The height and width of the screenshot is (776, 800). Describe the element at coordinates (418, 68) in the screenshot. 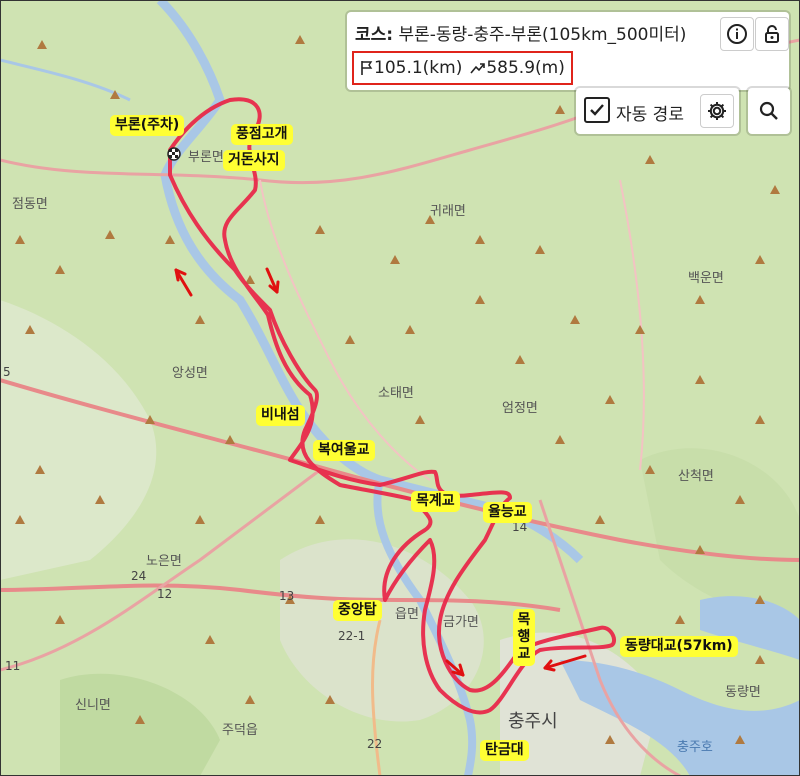

I see `distance-value: 105.1(km)` at that location.